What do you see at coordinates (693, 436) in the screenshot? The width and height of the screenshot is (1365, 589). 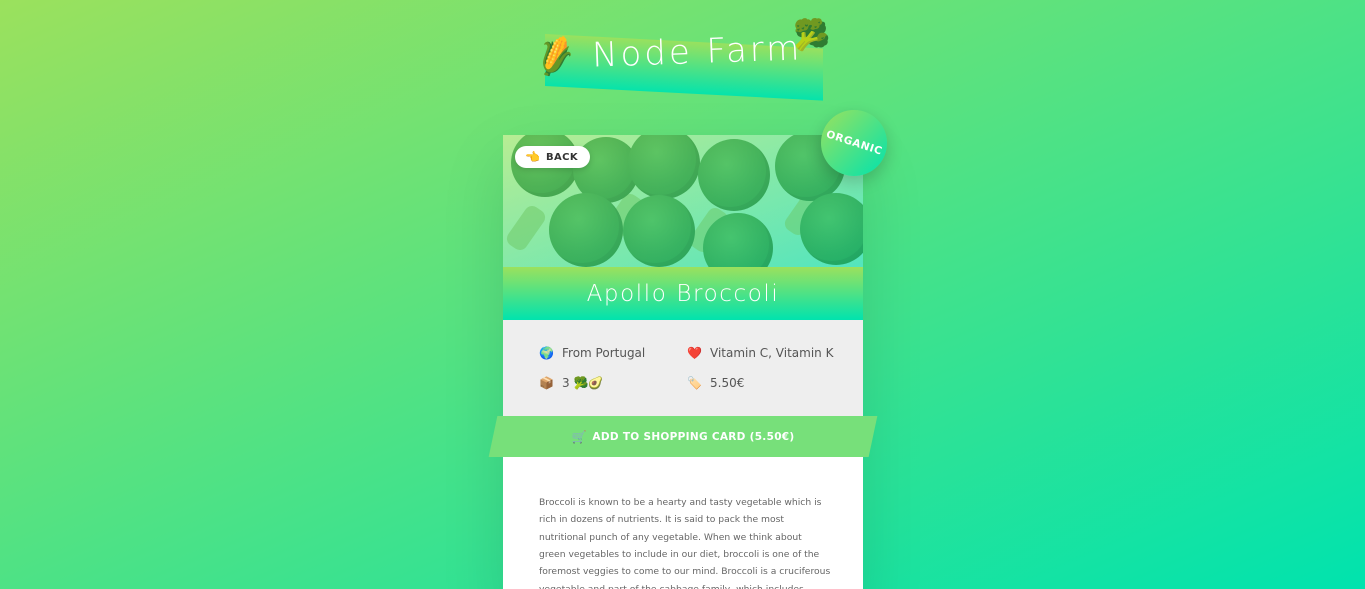 I see `add-to-cart-label: ADD TO SHOPPING CARD (5.50€)` at bounding box center [693, 436].